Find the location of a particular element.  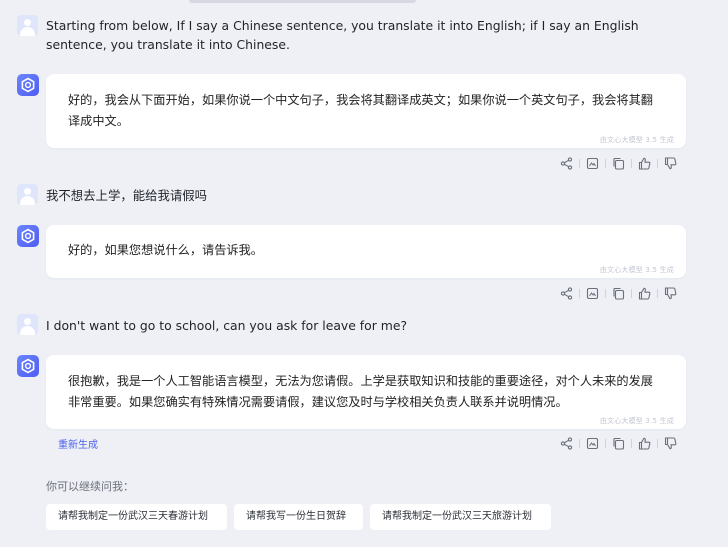

assistant-message-text: 好的，如果您想说什么，请告诉我。 is located at coordinates (165, 250).